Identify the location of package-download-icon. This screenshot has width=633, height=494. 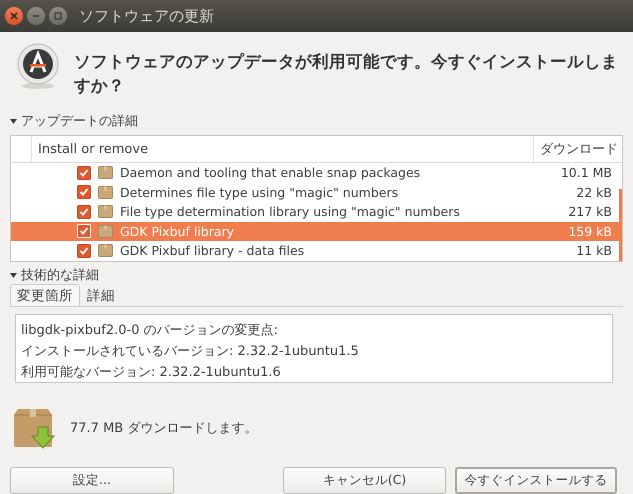
(34, 428).